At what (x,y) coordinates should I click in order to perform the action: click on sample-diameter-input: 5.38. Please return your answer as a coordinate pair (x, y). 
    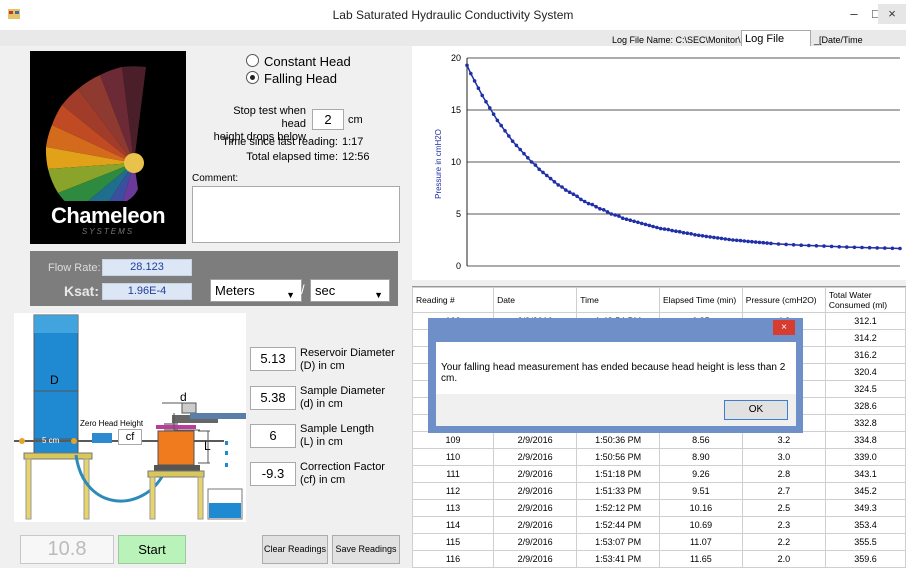
    Looking at the image, I should click on (273, 398).